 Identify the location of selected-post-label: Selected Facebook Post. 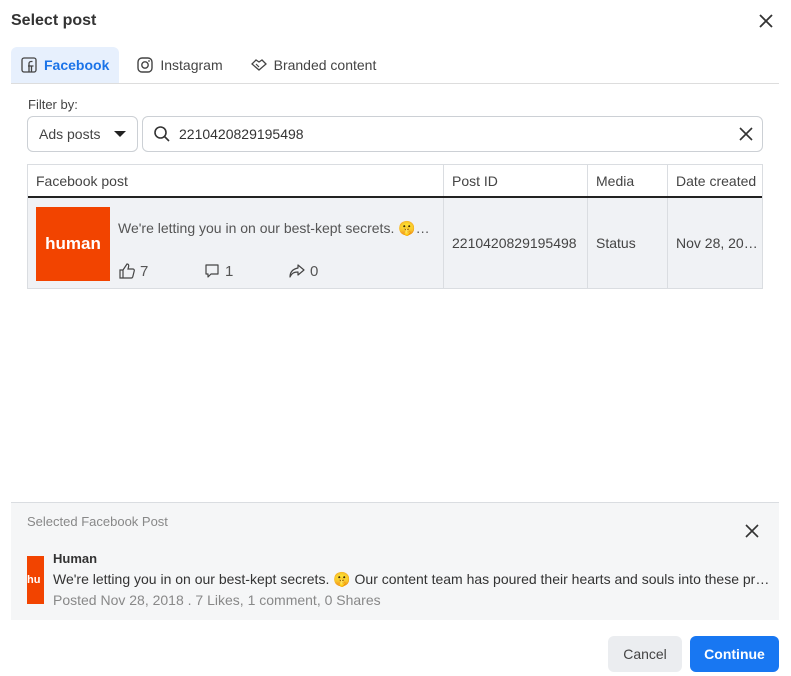
(97, 521).